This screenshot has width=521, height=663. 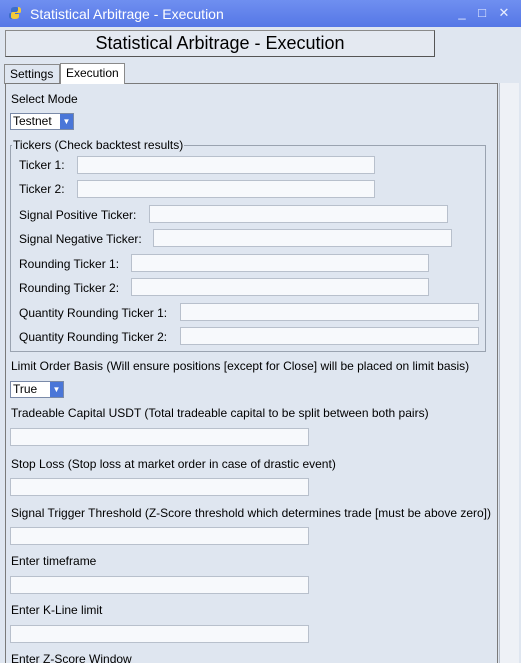 I want to click on limit-order-select: True ▼, so click(x=37, y=389).